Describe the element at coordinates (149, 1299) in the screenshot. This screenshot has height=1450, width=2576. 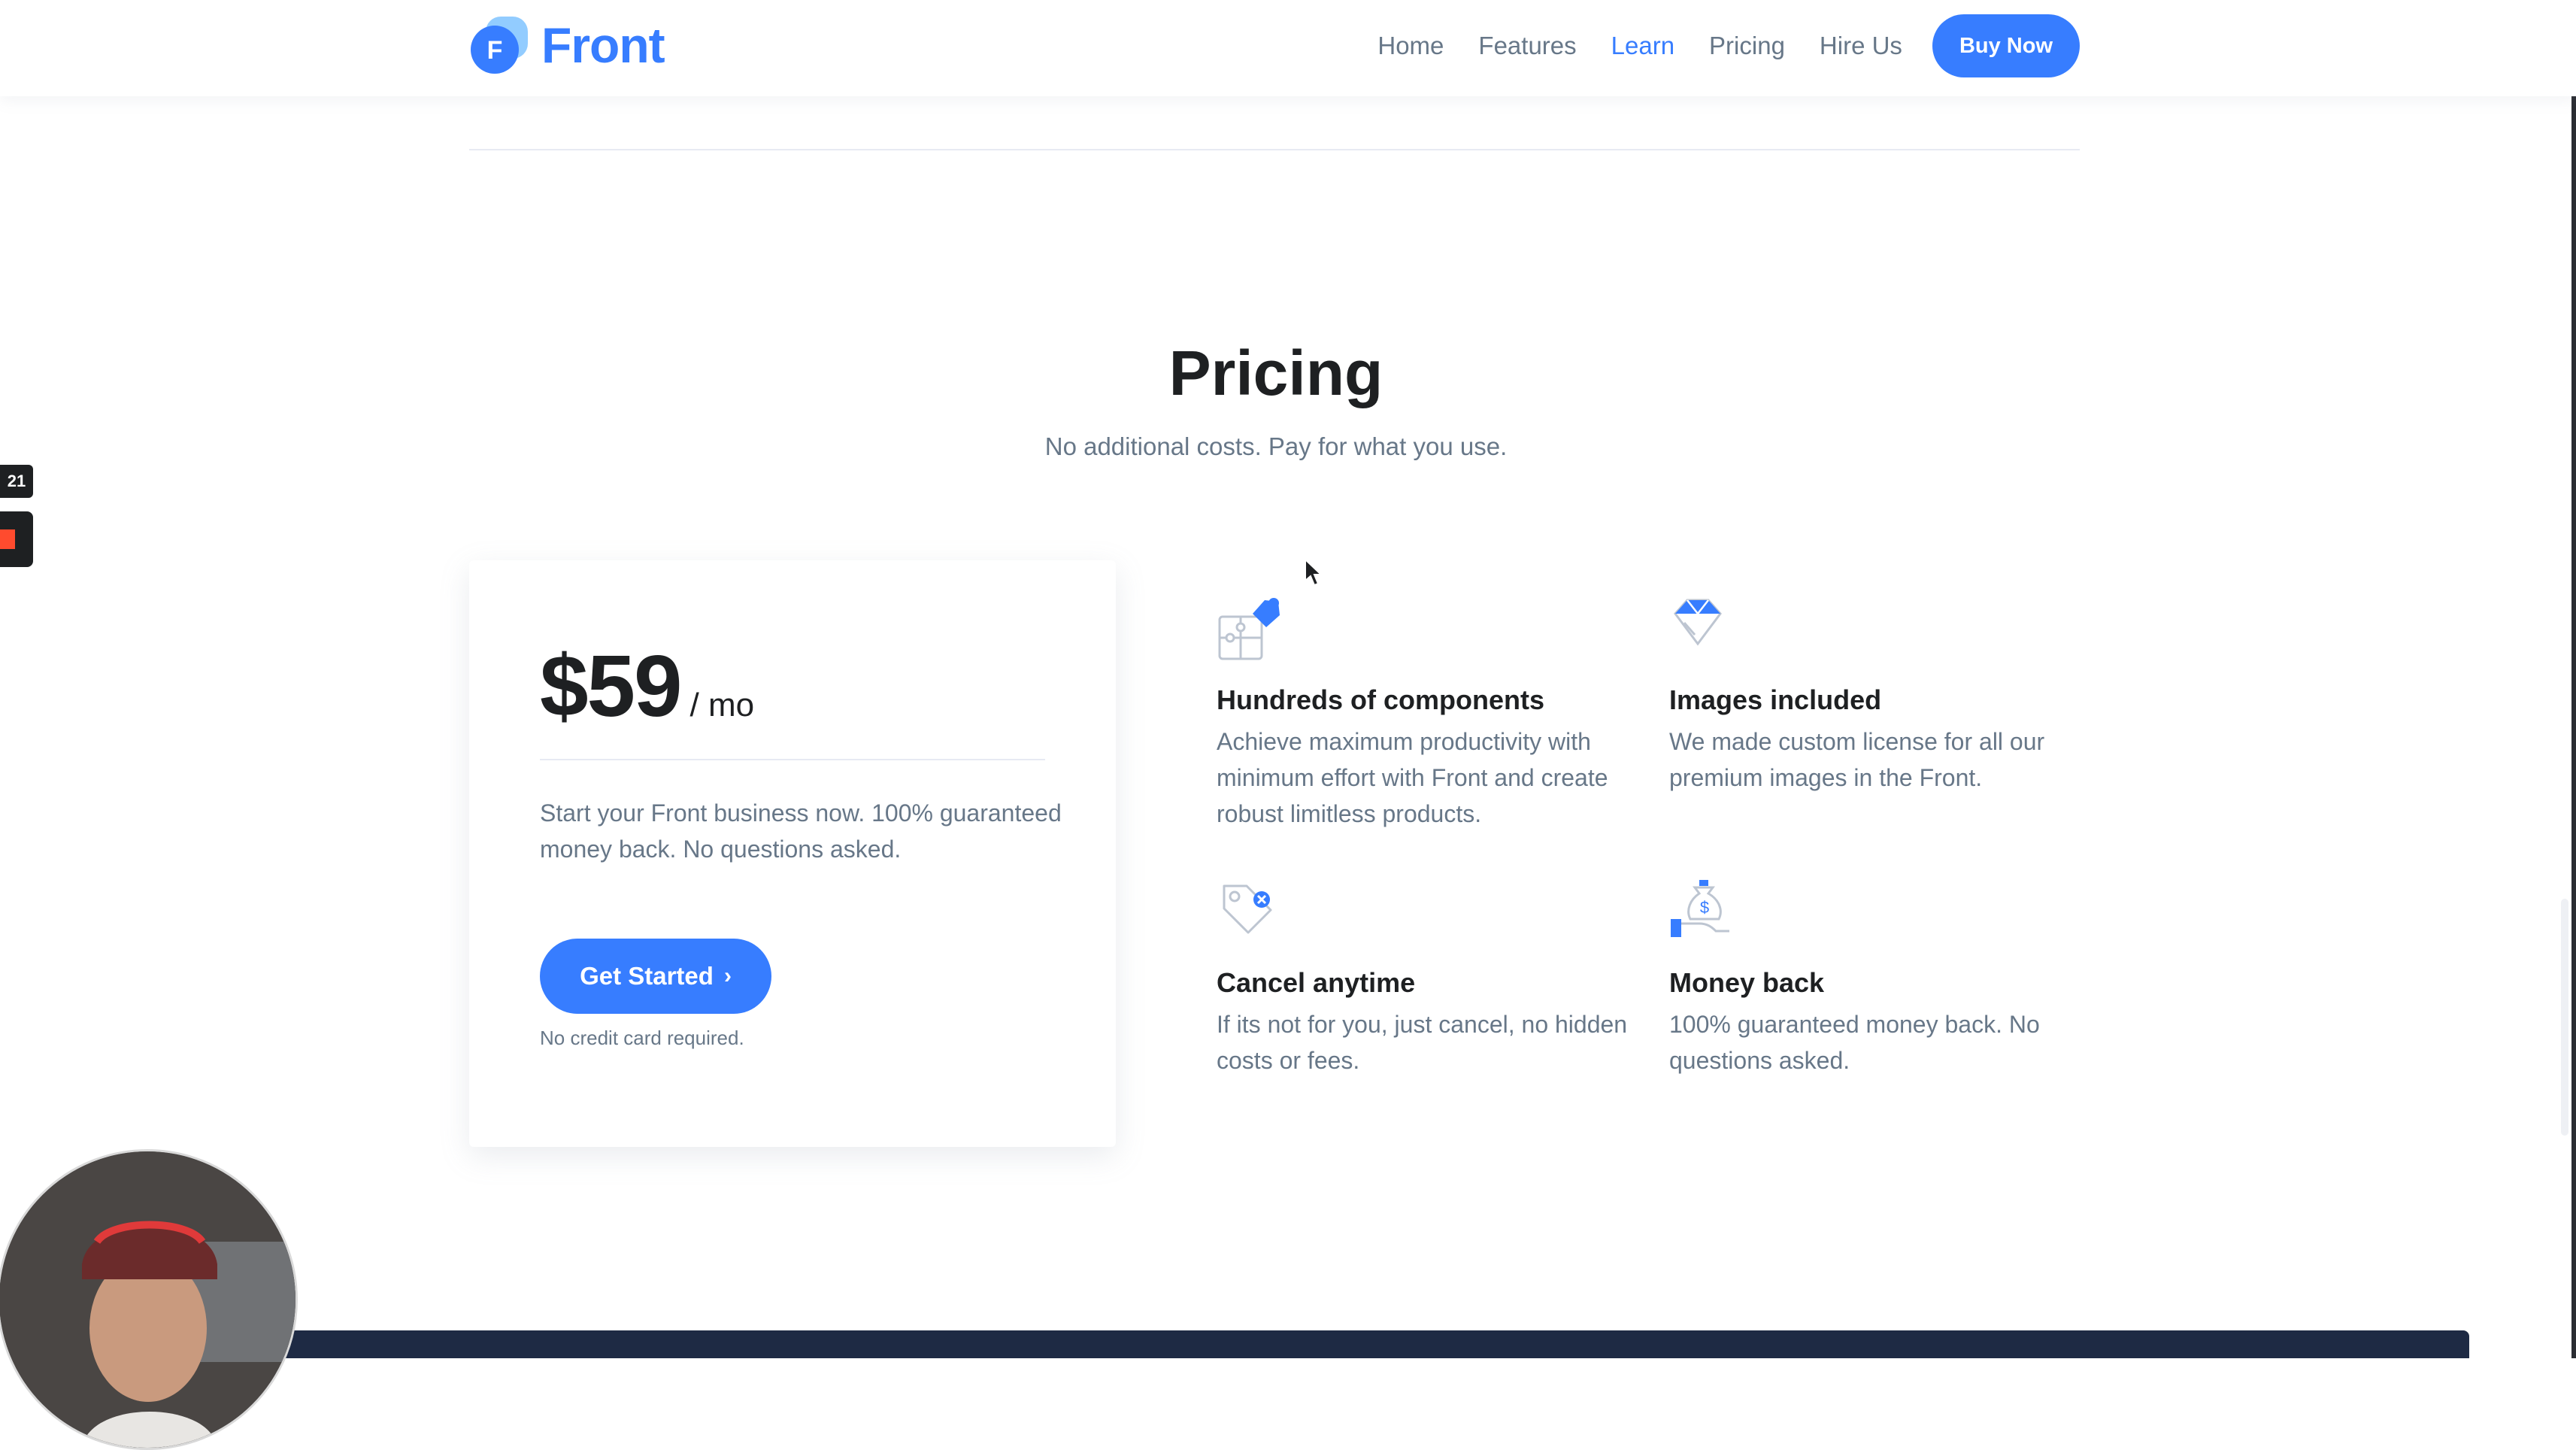
I see `webcam-overlay` at that location.